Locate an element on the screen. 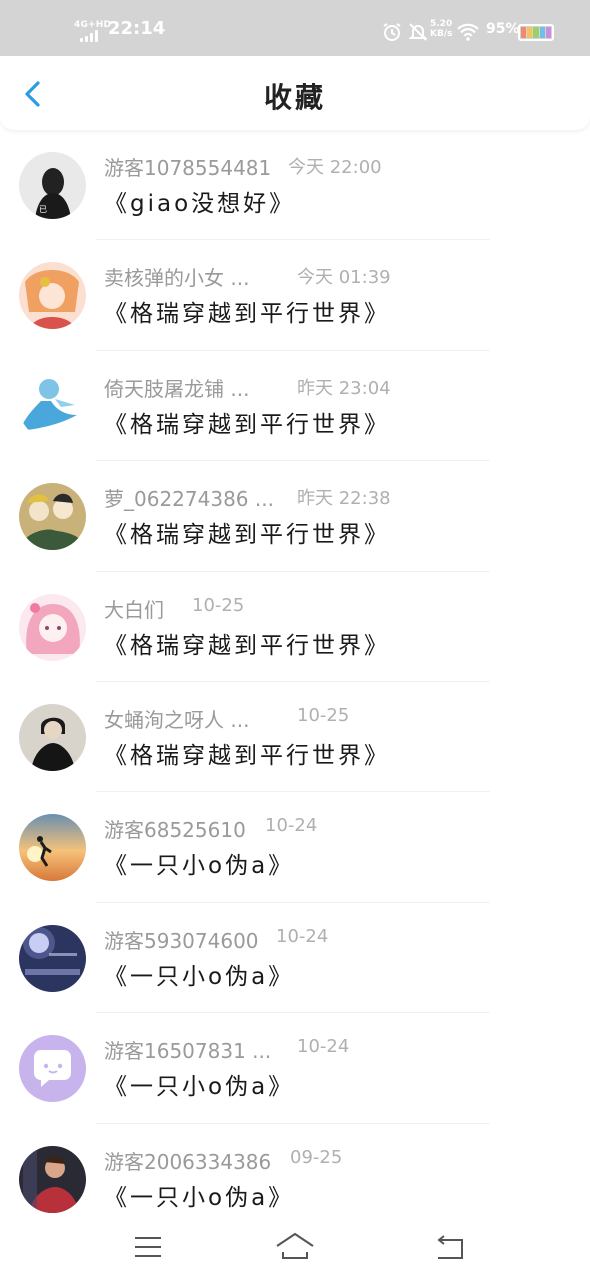  list-item: 游客593074600 10-24 《一只小o伪a》 is located at coordinates (295, 958).